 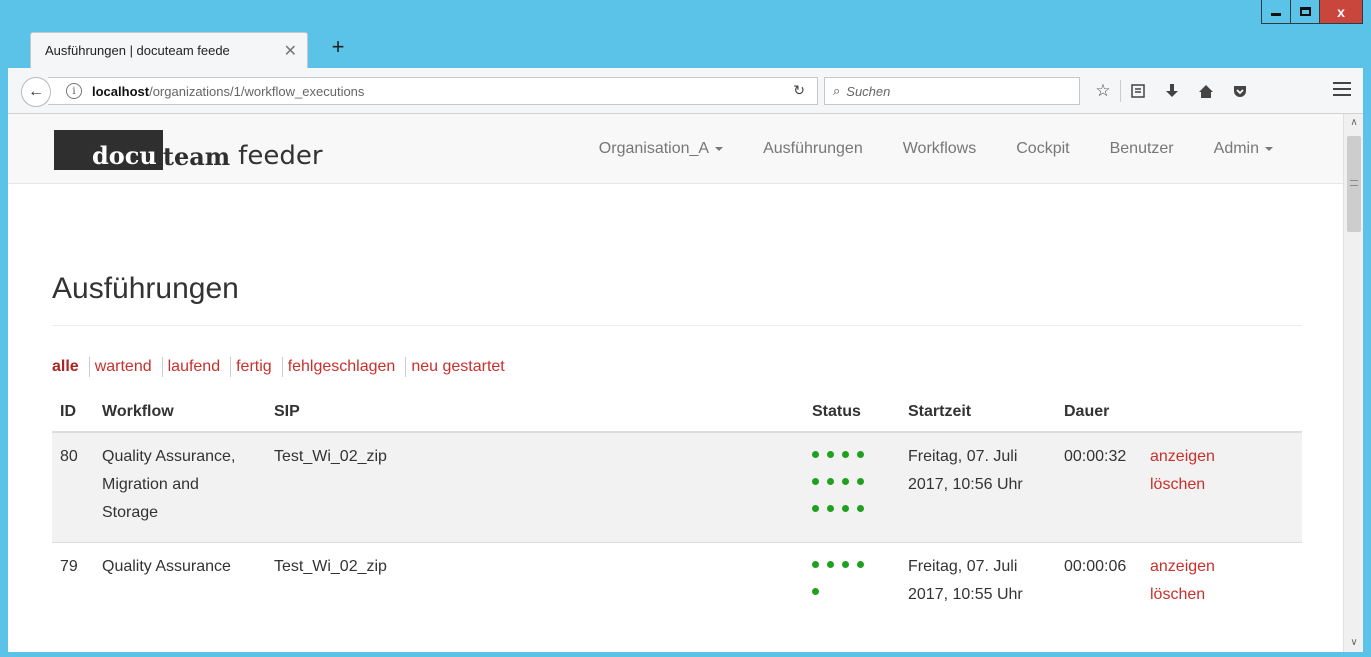 I want to click on cell-startzeit: Freitag, 07. Juli 2017, 10:55 Uhr, so click(x=978, y=583).